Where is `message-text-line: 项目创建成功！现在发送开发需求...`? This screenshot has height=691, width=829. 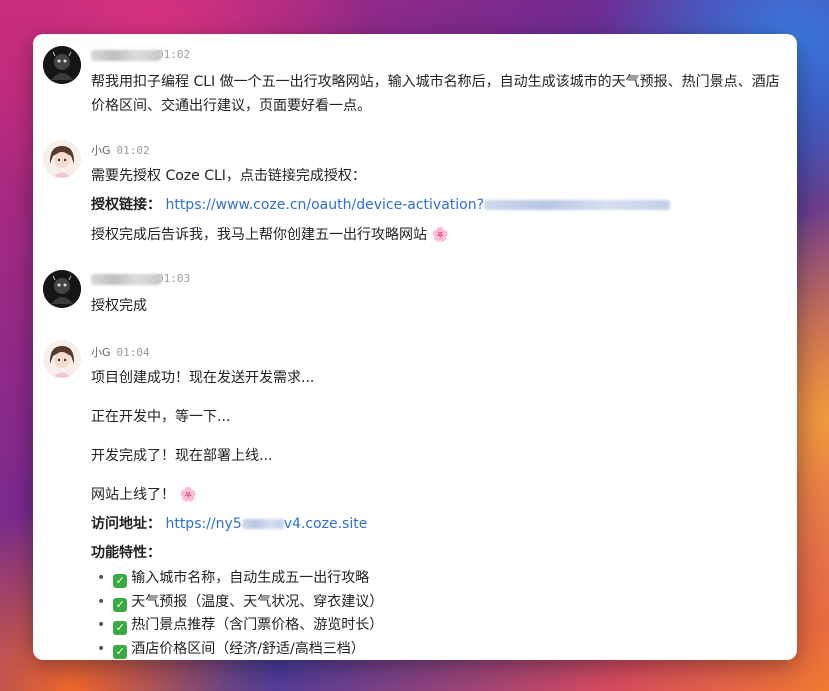
message-text-line: 项目创建成功！现在发送开发需求... is located at coordinates (203, 378).